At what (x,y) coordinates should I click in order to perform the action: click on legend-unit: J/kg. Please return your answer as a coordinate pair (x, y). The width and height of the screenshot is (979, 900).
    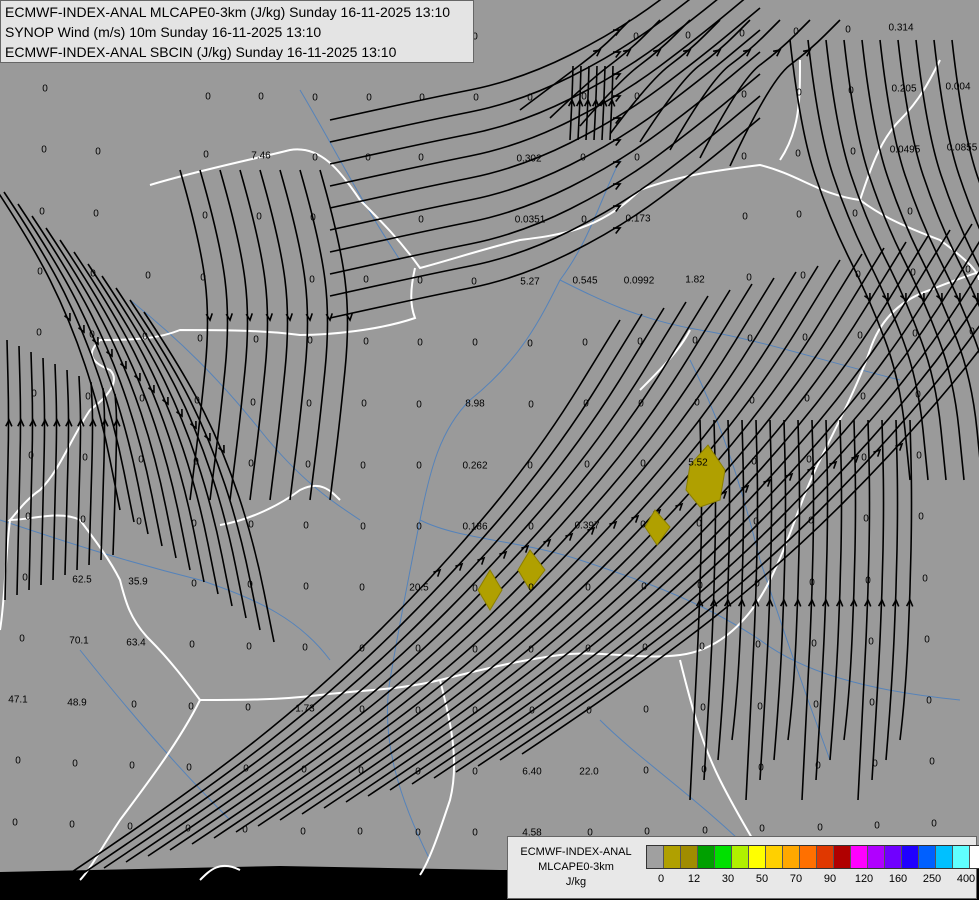
    Looking at the image, I should click on (576, 882).